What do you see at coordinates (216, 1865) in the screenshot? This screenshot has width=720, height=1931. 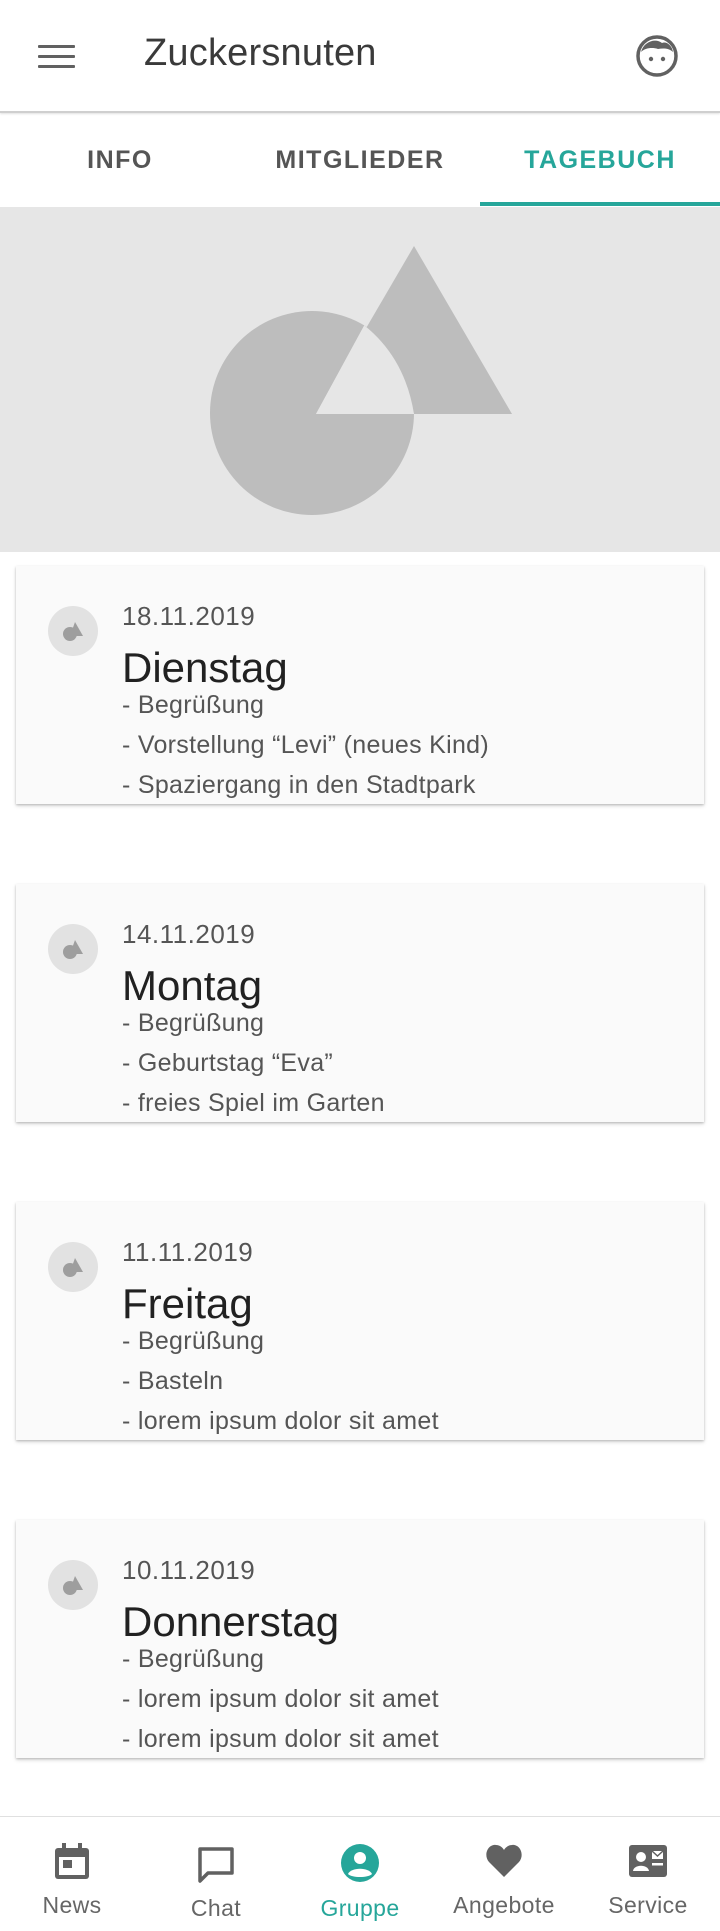 I see `chat-bubble-icon` at bounding box center [216, 1865].